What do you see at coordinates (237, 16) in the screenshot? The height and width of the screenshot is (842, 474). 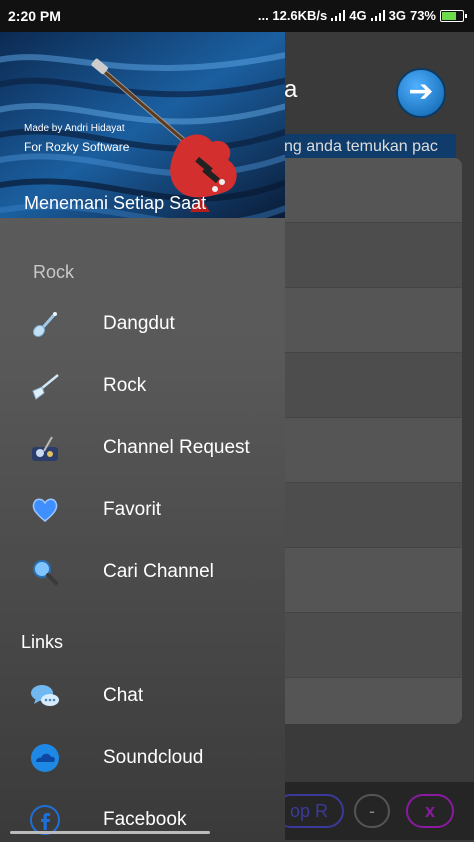 I see `status-bar: 2:20 PM ... 12.6KB/s 4G 3G 73%` at bounding box center [237, 16].